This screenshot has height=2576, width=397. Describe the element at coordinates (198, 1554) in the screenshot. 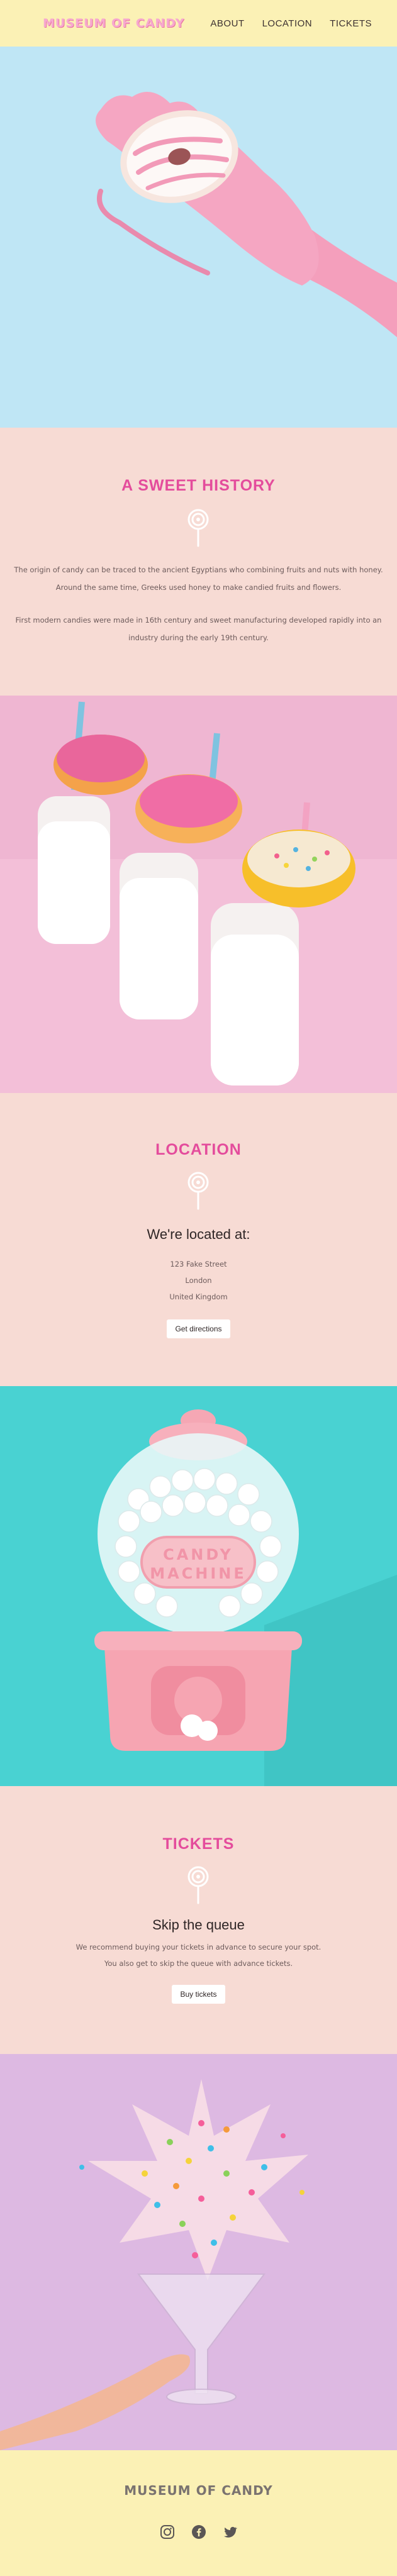

I see `sign-line-1: CANDY` at that location.